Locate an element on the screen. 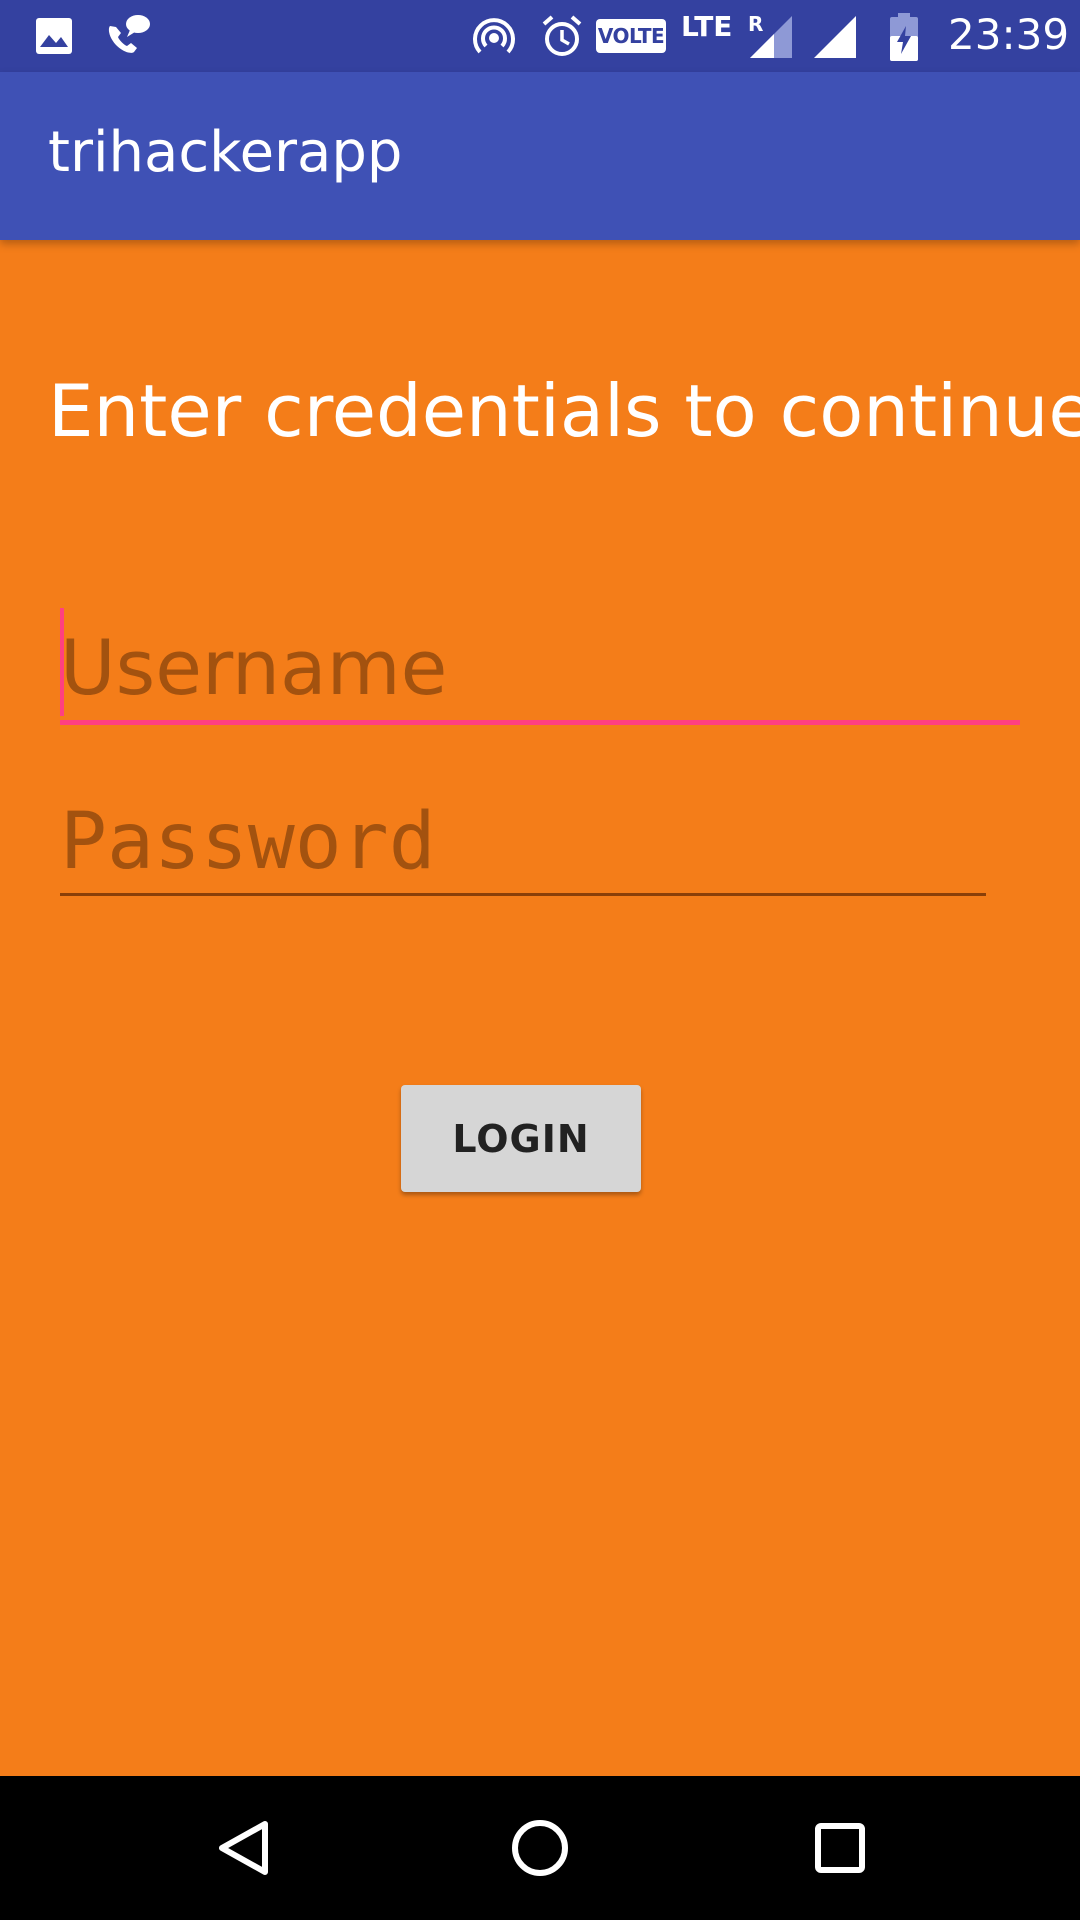 This screenshot has height=1920, width=1080. credentials-prompt: Enter credentials to continue. is located at coordinates (564, 411).